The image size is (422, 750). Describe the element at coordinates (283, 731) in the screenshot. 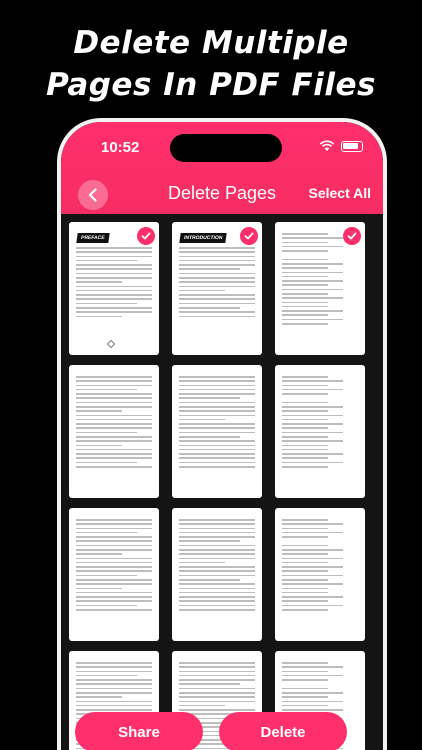

I see `delete-button: Delete` at that location.